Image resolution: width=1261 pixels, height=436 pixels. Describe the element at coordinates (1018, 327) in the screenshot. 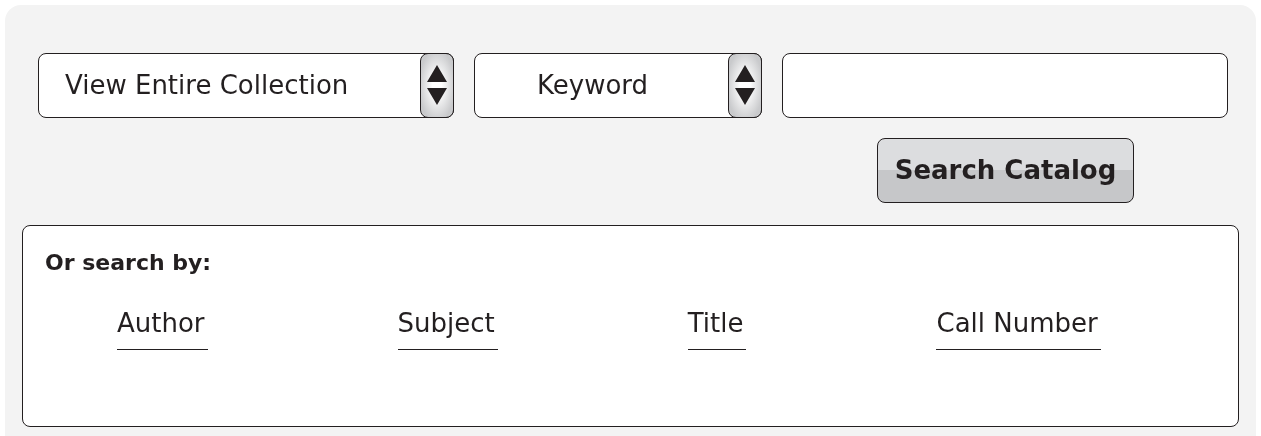

I see `browse-link: Call Number` at that location.